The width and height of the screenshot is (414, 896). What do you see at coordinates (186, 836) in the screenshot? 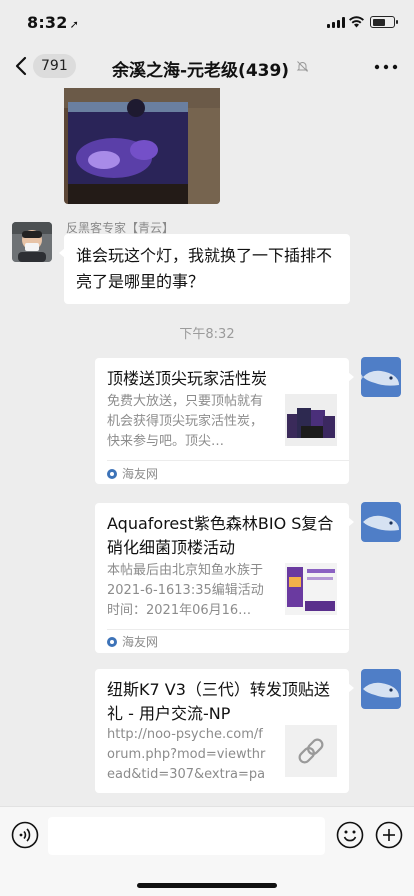
I see `message-input` at bounding box center [186, 836].